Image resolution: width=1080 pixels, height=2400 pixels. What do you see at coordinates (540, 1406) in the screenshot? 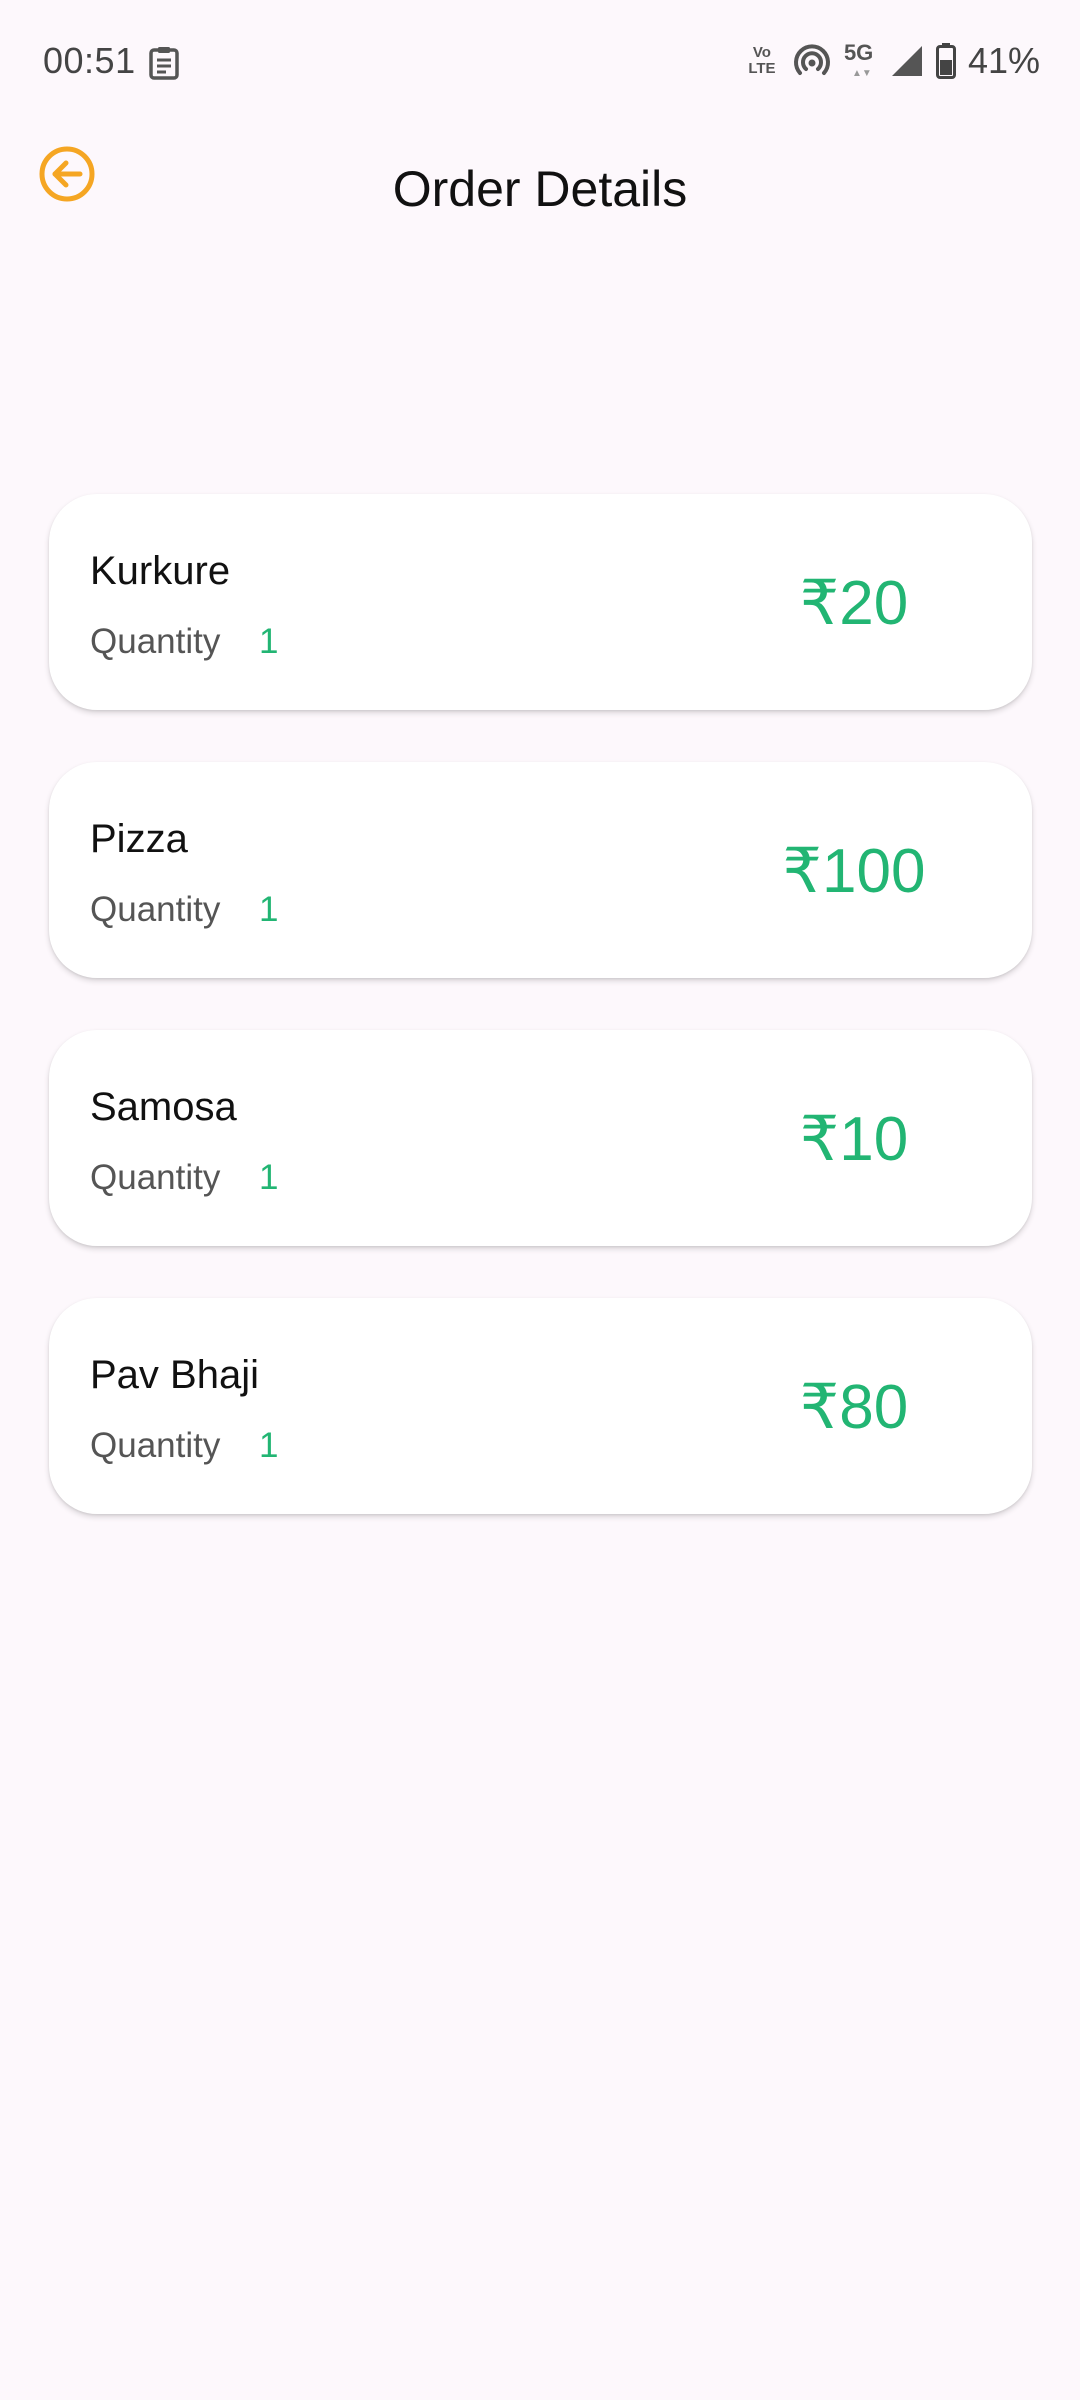
I see `order-item-card: Pav Bhaji Quantity 1 ₹80` at bounding box center [540, 1406].